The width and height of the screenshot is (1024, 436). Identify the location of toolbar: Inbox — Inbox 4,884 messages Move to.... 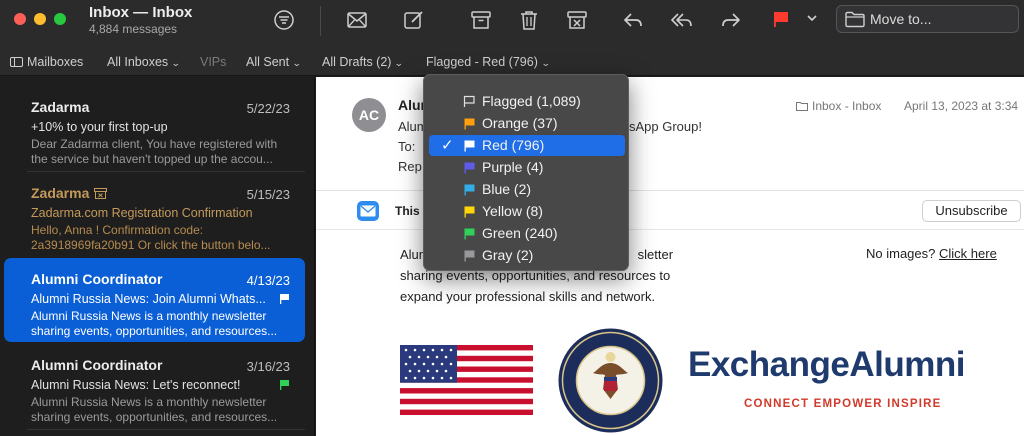
(512, 24).